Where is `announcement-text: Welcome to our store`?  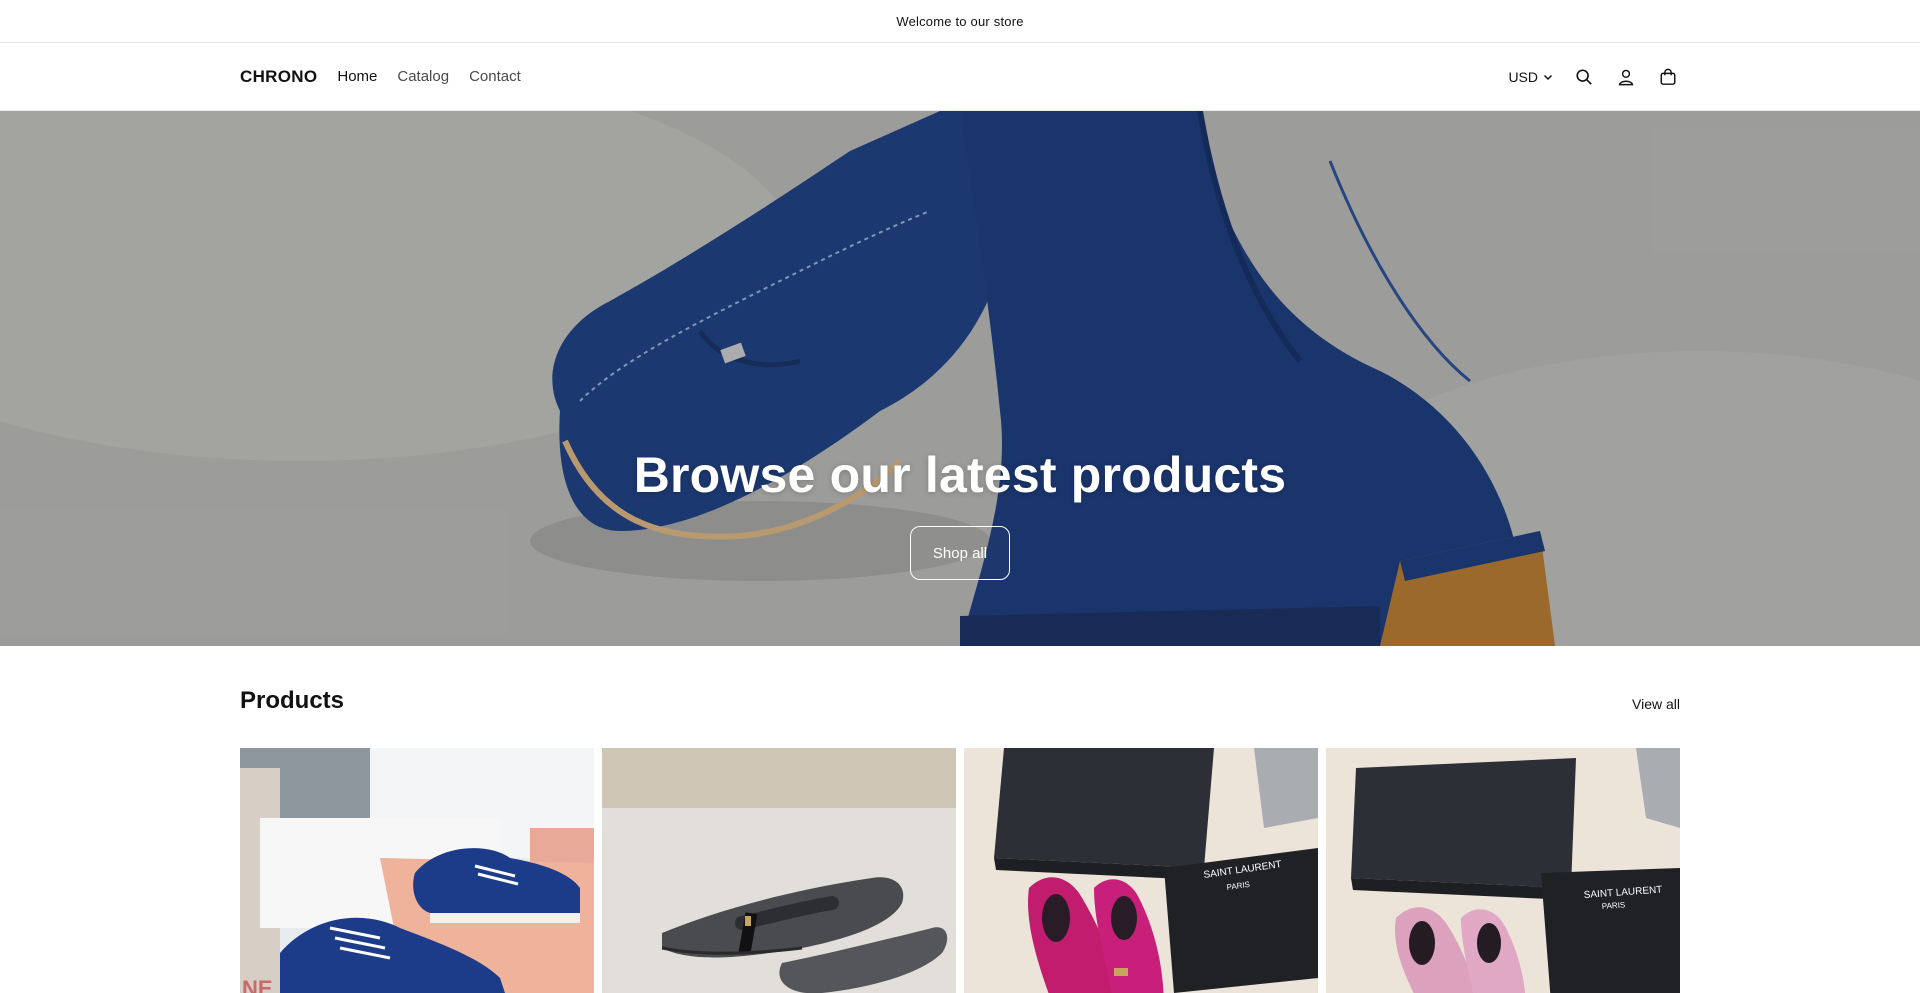
announcement-text: Welcome to our store is located at coordinates (960, 21).